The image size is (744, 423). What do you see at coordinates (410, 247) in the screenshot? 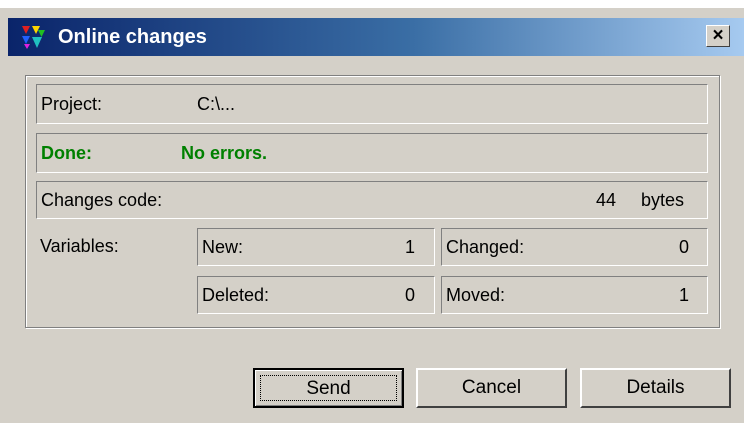
I see `new-value: 1` at bounding box center [410, 247].